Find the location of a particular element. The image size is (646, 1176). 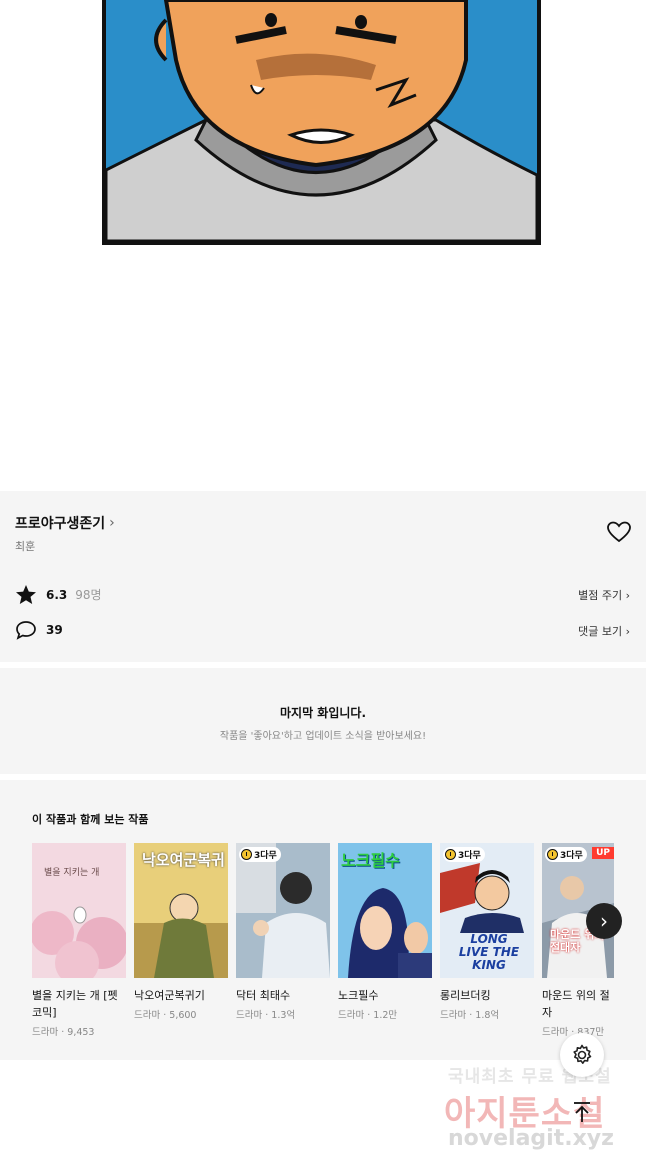

cover-title: 별을 지키는 개 is located at coordinates (72, 873).